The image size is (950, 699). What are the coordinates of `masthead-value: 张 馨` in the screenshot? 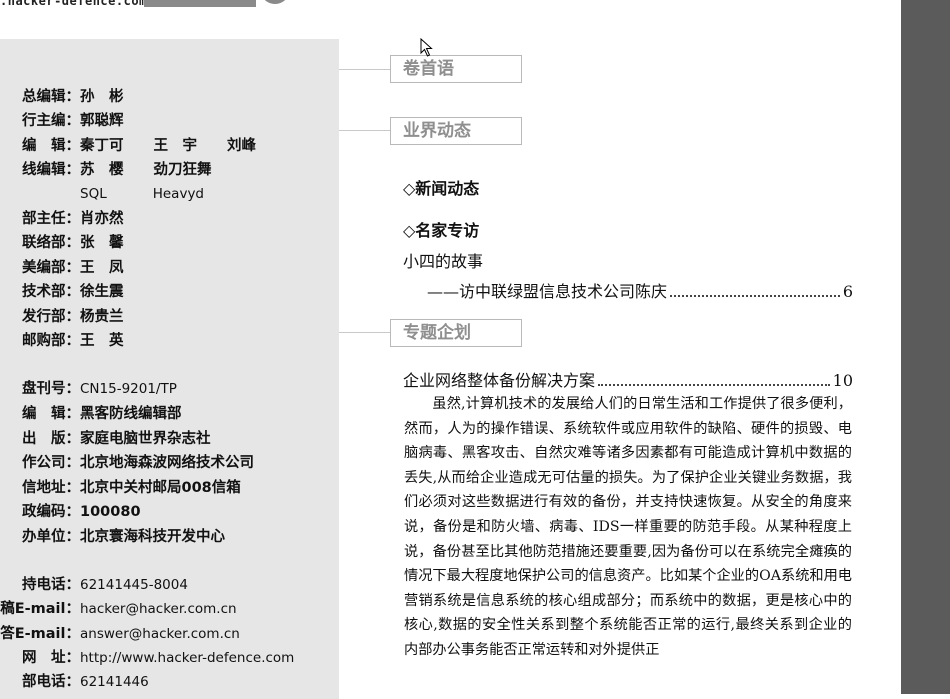 It's located at (102, 243).